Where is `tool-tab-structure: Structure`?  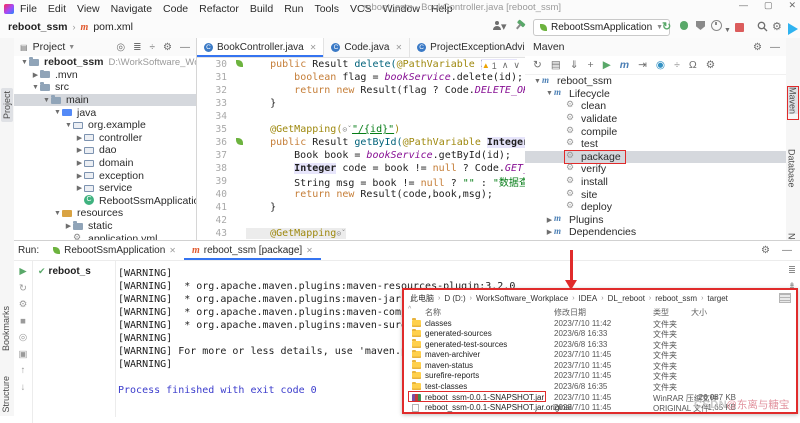 tool-tab-structure: Structure is located at coordinates (6, 394).